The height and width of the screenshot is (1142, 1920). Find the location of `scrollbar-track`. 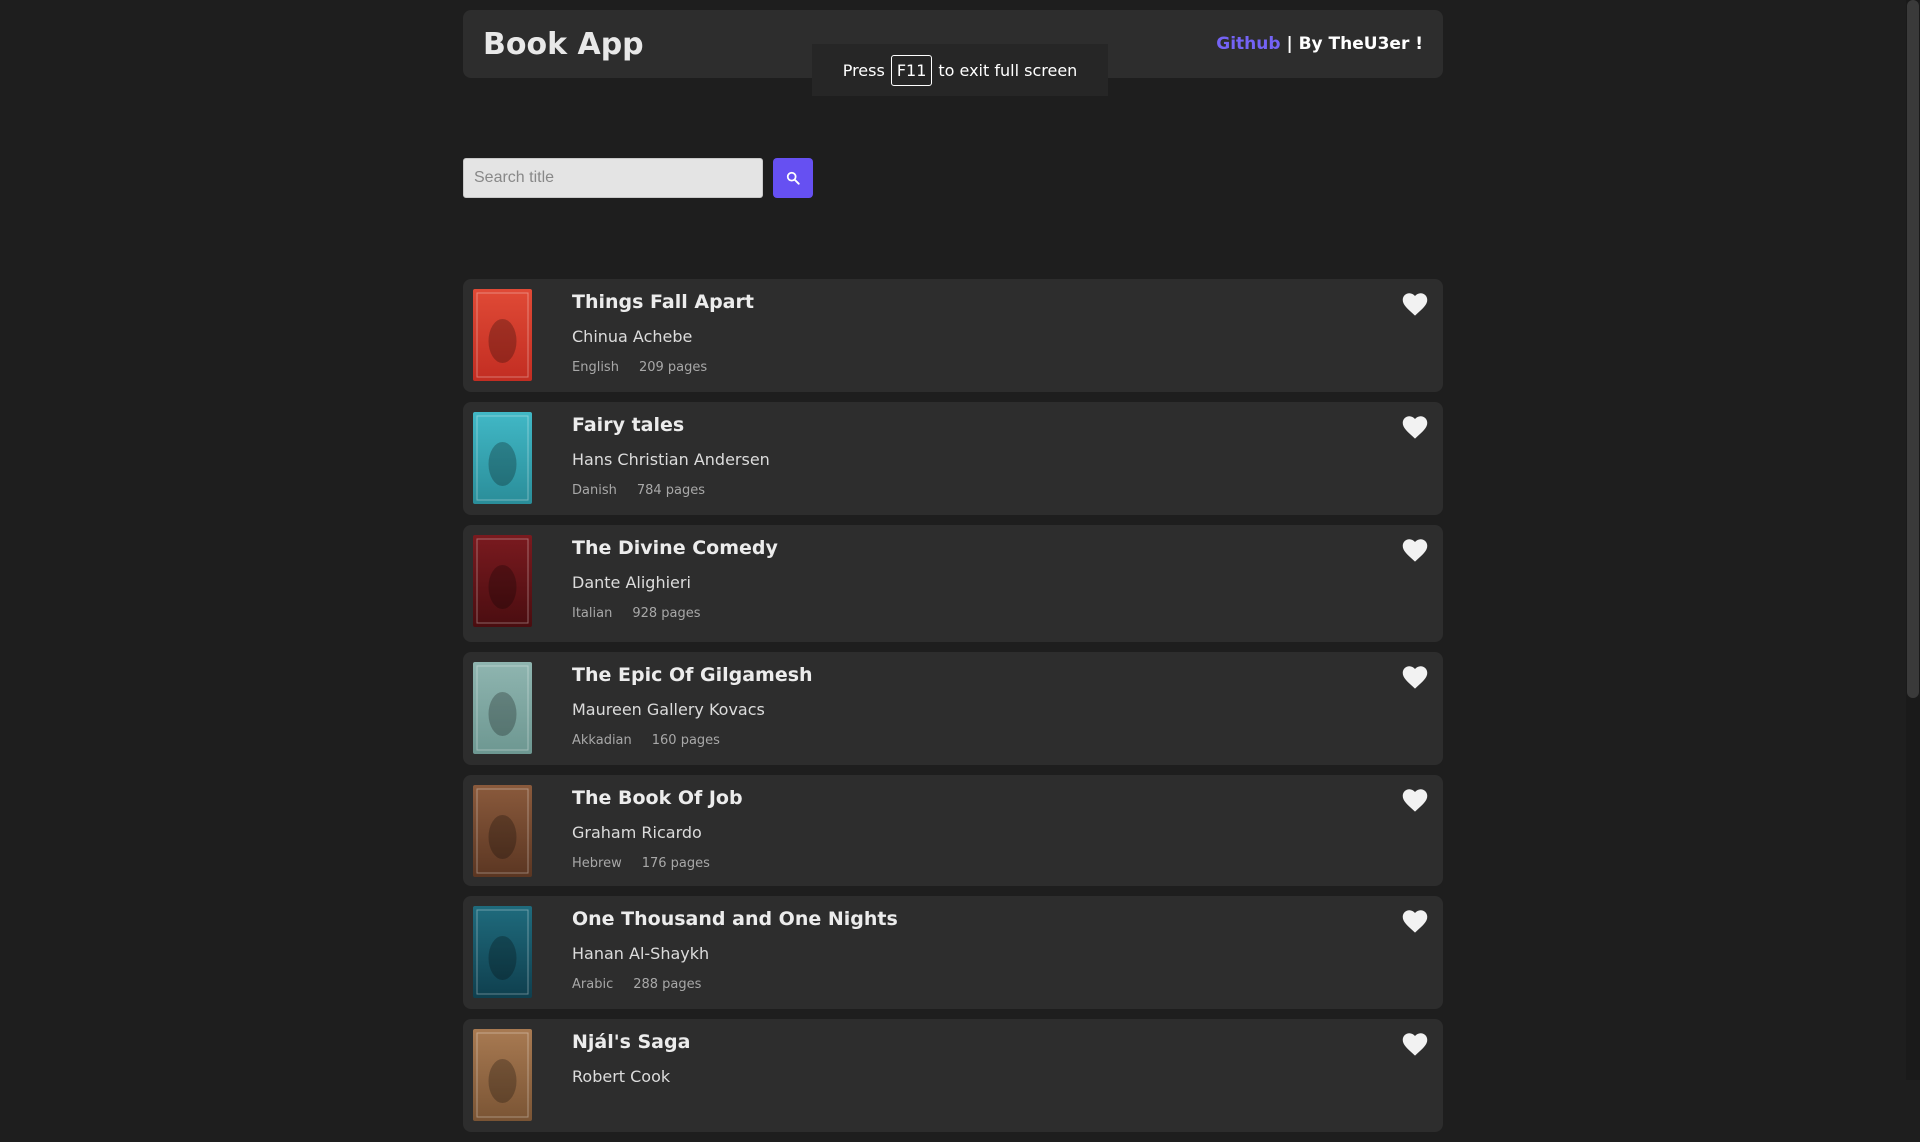

scrollbar-track is located at coordinates (1913, 540).